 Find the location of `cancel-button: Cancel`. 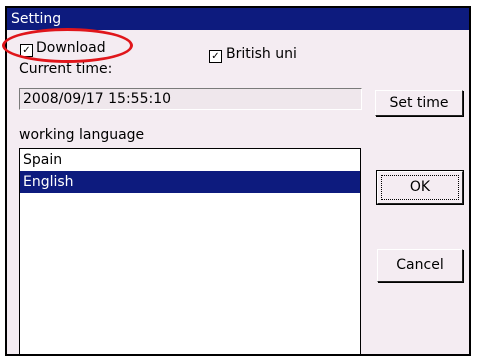

cancel-button: Cancel is located at coordinates (420, 265).